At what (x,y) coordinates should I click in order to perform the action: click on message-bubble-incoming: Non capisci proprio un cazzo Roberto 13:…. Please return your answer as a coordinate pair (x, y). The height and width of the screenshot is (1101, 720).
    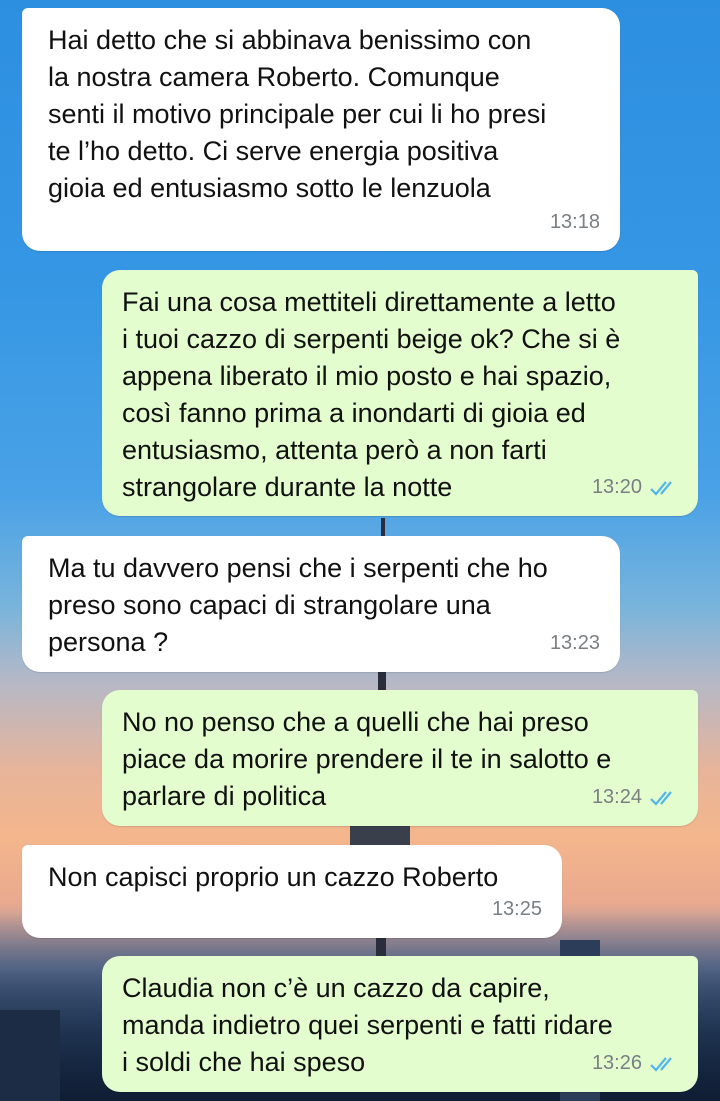
    Looking at the image, I should click on (292, 891).